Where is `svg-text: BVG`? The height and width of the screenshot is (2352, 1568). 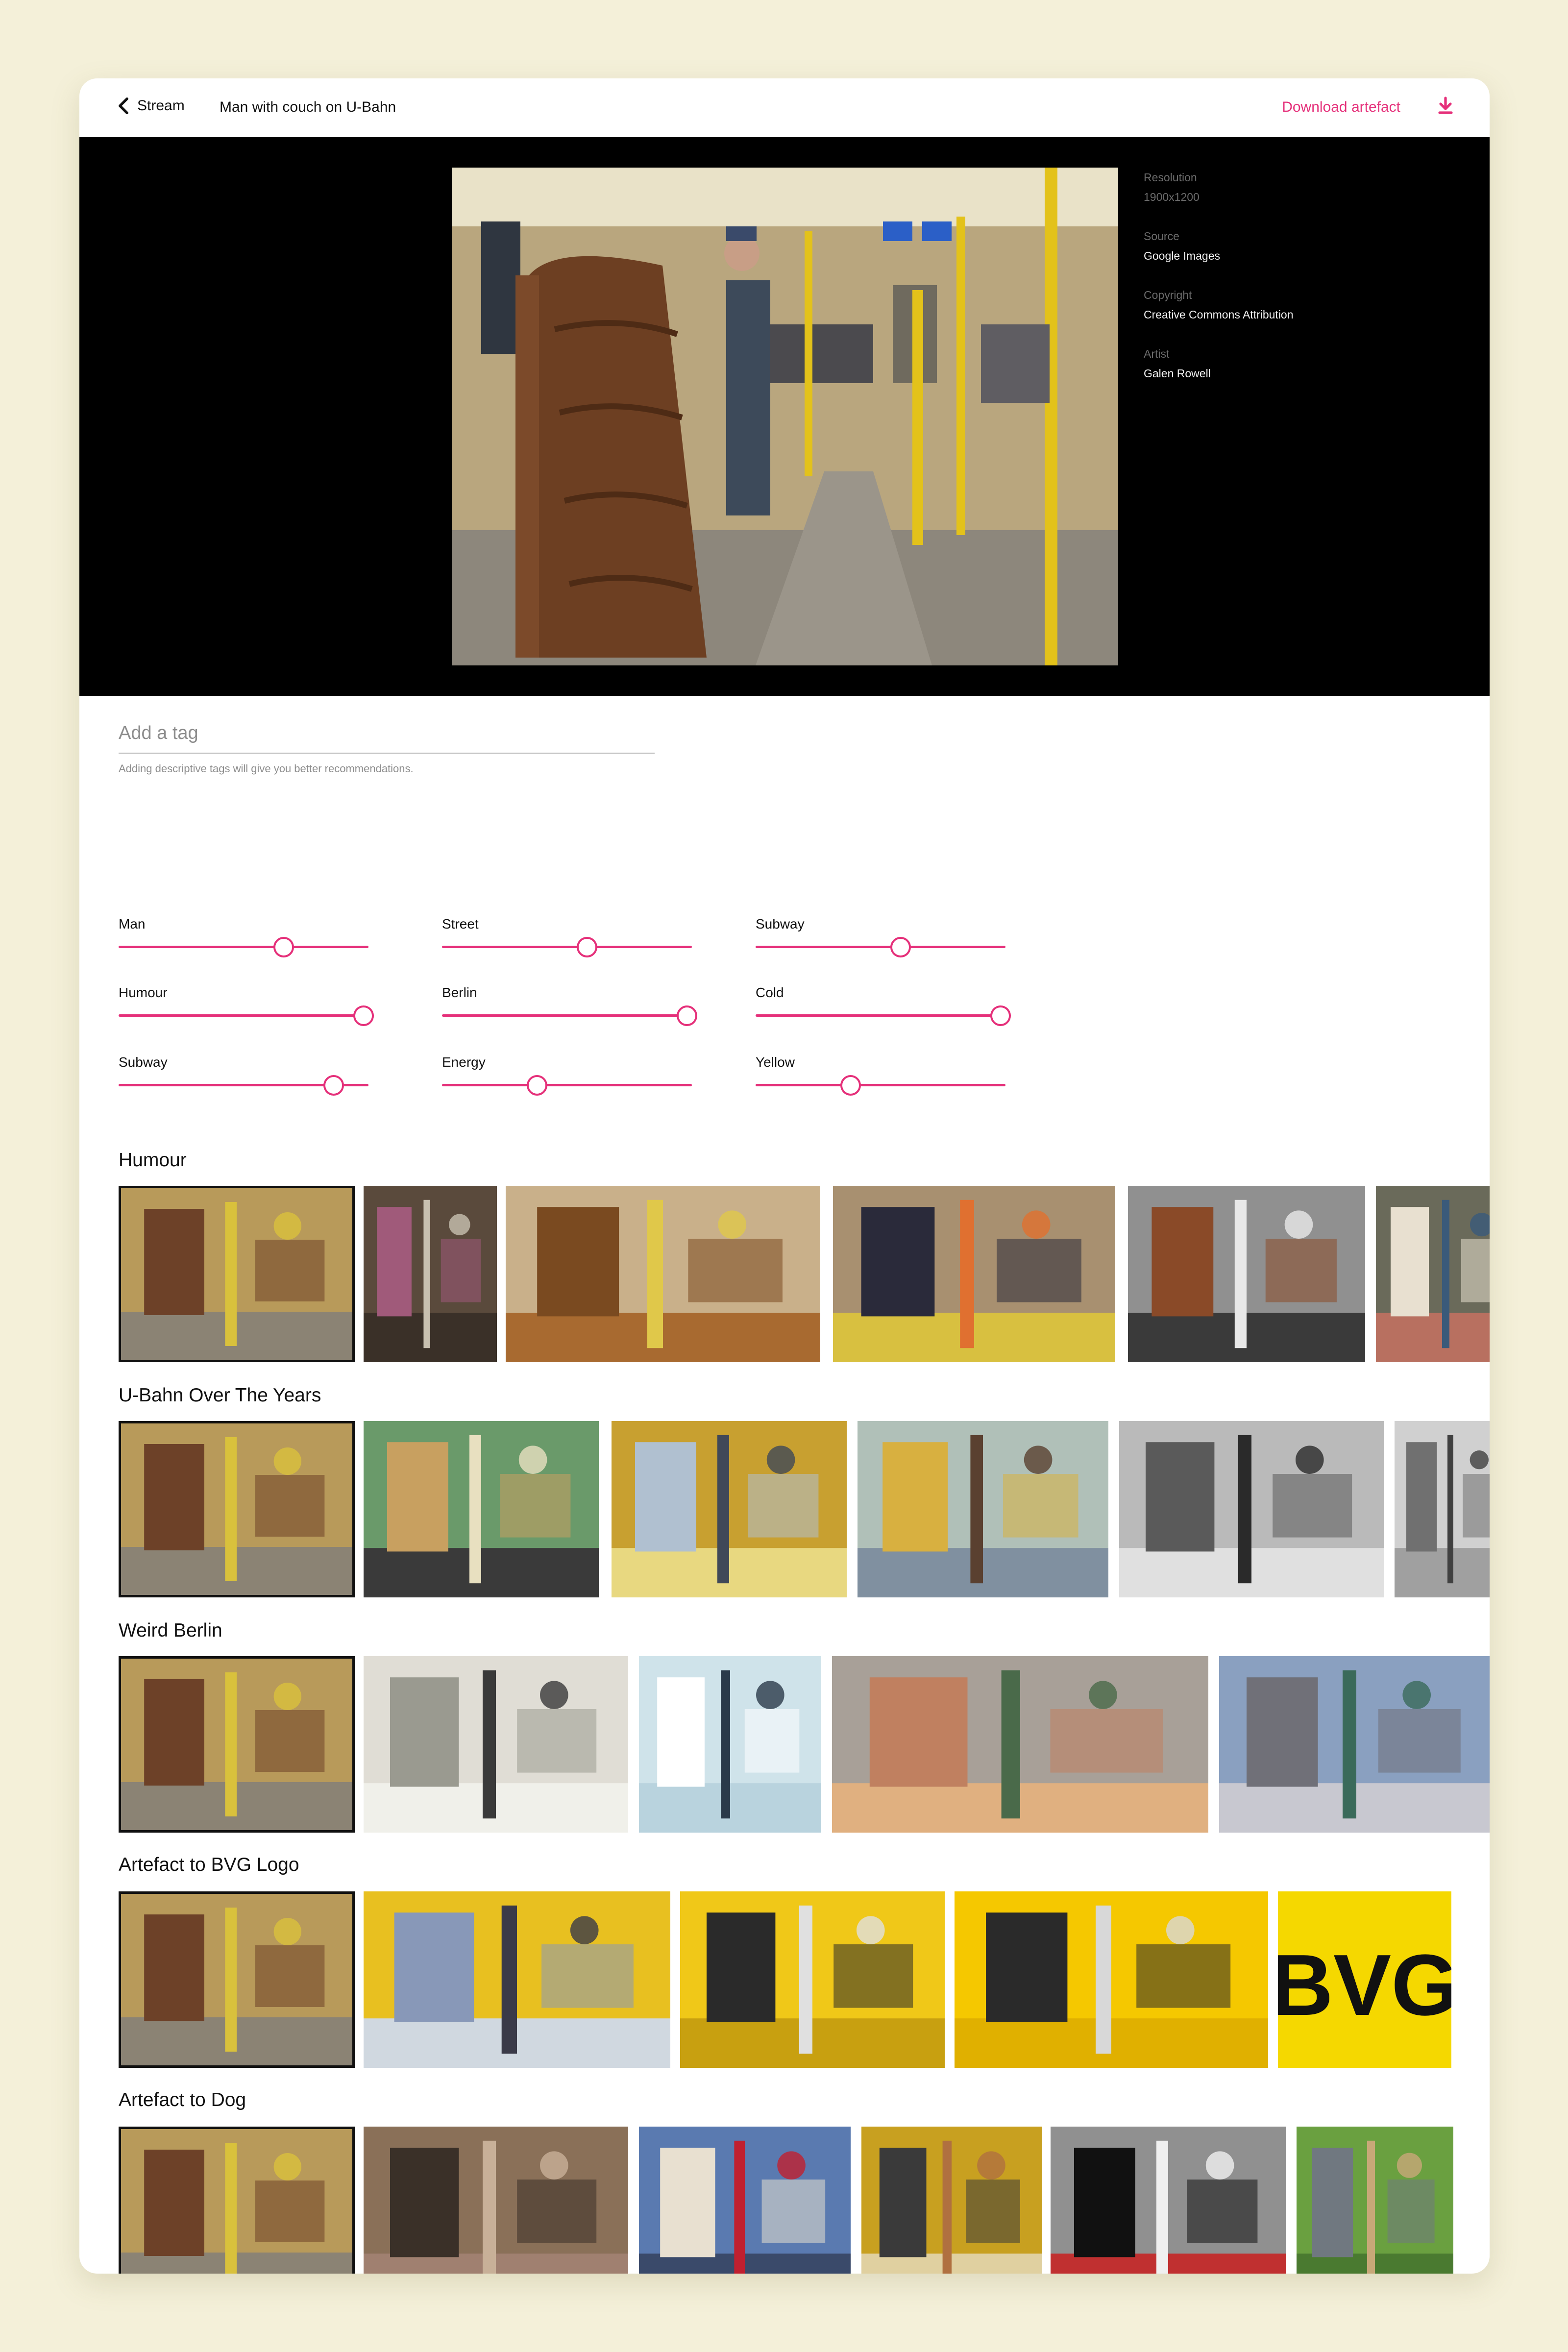
svg-text: BVG is located at coordinates (1364, 1985).